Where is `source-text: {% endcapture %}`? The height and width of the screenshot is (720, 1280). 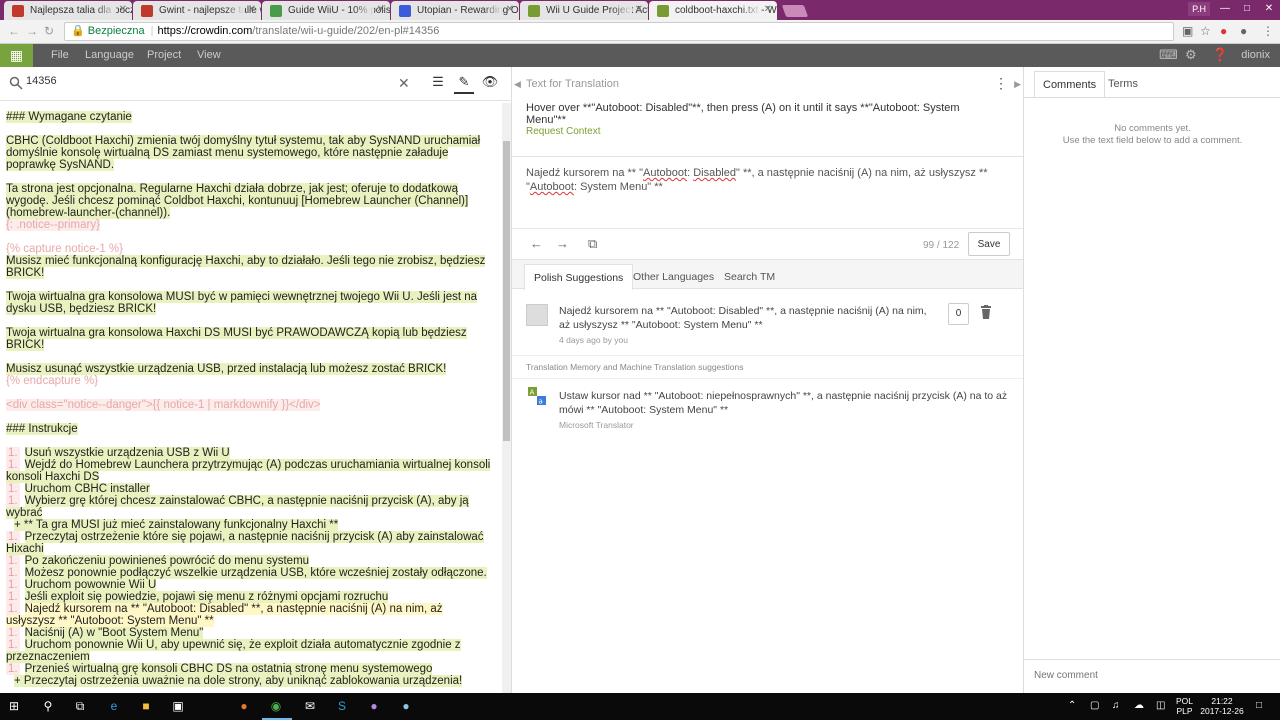 source-text: {% endcapture %} is located at coordinates (52, 381).